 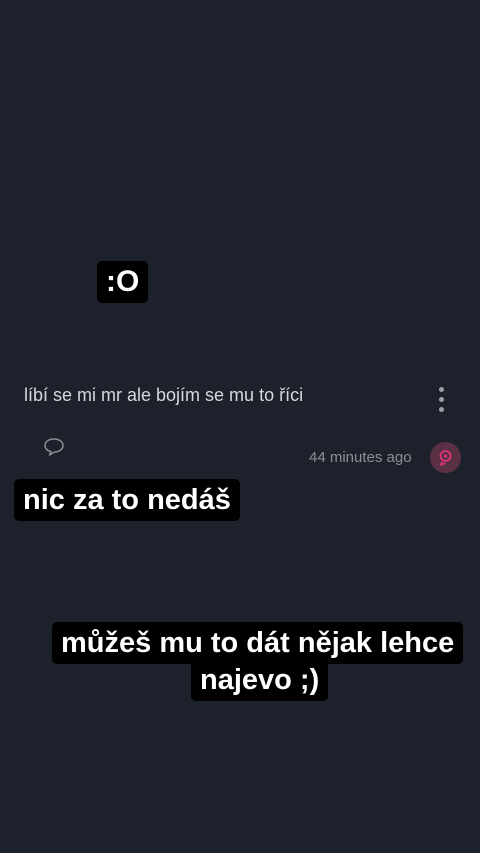 What do you see at coordinates (127, 500) in the screenshot?
I see `sticker-reply: nic za to nedáš` at bounding box center [127, 500].